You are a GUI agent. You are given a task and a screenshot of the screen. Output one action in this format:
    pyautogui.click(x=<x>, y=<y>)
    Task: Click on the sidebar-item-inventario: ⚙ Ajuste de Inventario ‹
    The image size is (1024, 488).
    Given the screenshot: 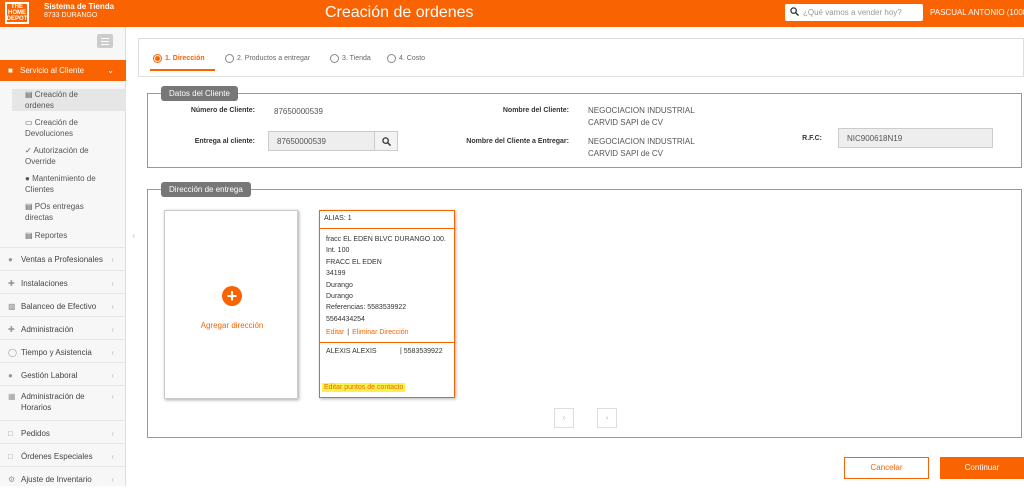 What is the action you would take?
    pyautogui.click(x=63, y=477)
    